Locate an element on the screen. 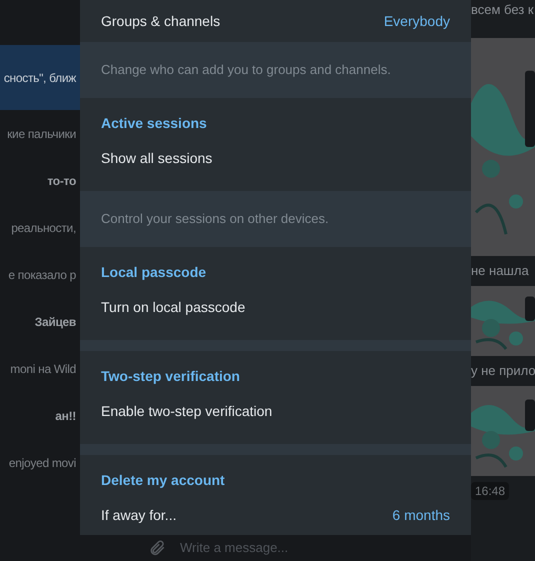 This screenshot has width=535, height=561. chat-preview: сность", ближ is located at coordinates (40, 77).